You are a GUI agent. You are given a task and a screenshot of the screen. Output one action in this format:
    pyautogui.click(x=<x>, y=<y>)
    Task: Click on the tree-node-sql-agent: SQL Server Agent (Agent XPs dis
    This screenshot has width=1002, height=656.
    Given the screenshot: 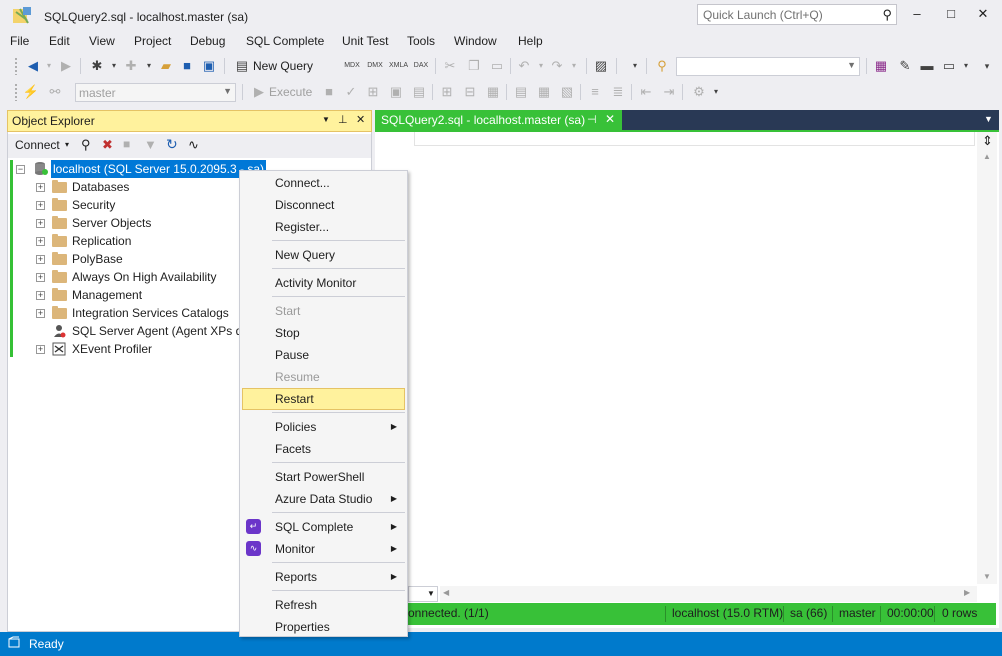 What is the action you would take?
    pyautogui.click(x=149, y=331)
    